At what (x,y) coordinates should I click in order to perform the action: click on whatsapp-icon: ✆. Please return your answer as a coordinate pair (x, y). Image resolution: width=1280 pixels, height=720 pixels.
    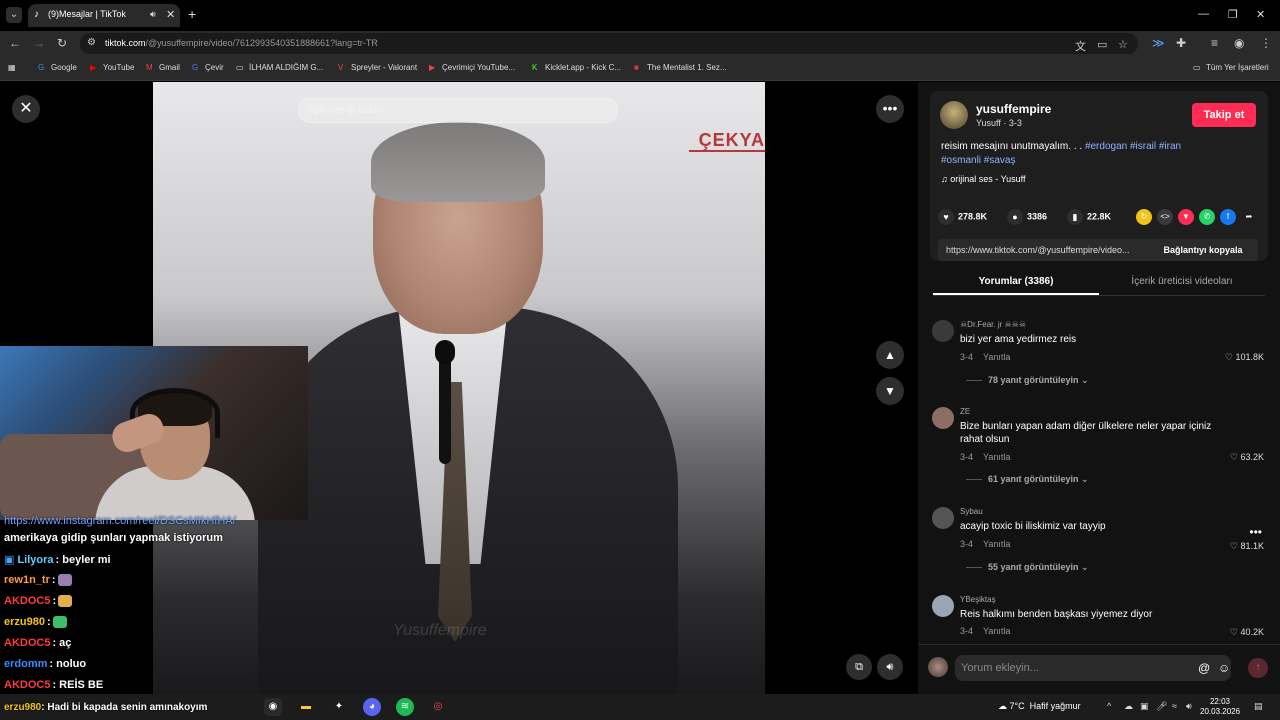
    Looking at the image, I should click on (1207, 217).